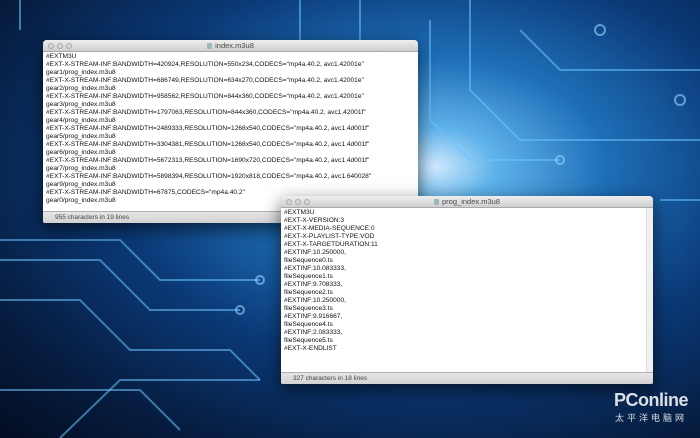 The height and width of the screenshot is (438, 700). Describe the element at coordinates (81, 168) in the screenshot. I see `text-line: gear7/prog_index.m3u8` at that location.